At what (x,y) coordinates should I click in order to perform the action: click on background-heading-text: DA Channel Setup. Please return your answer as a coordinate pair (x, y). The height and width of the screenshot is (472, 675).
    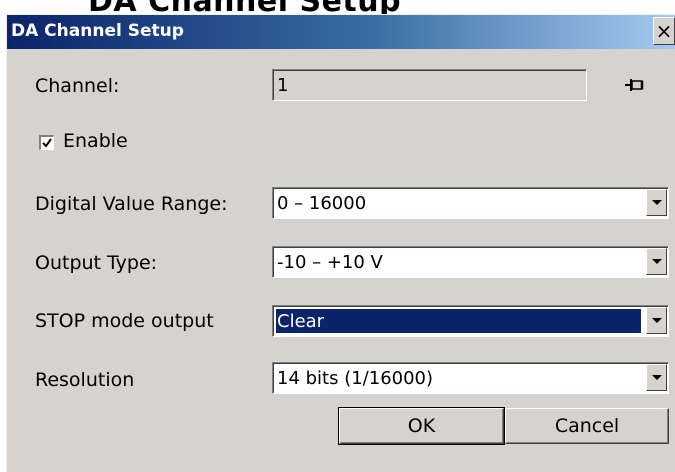
    Looking at the image, I should click on (244, 7).